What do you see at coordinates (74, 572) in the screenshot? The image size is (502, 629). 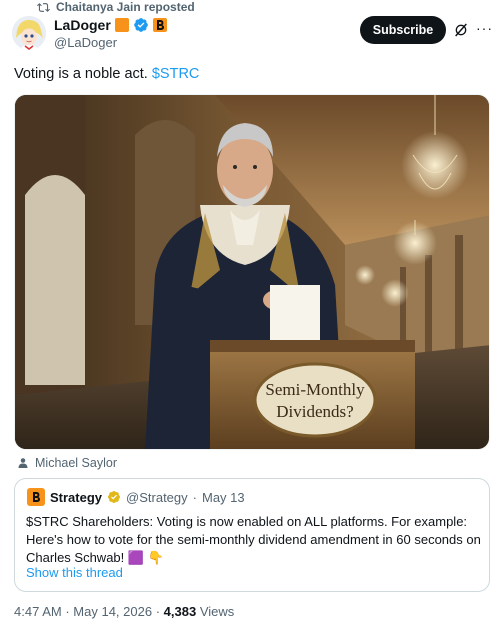 I see `show-thread-link: Show this thread` at bounding box center [74, 572].